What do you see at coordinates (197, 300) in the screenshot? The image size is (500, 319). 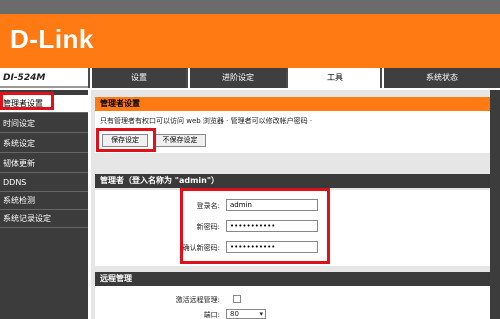 I see `remote-enable-label: 激活远程管理:` at bounding box center [197, 300].